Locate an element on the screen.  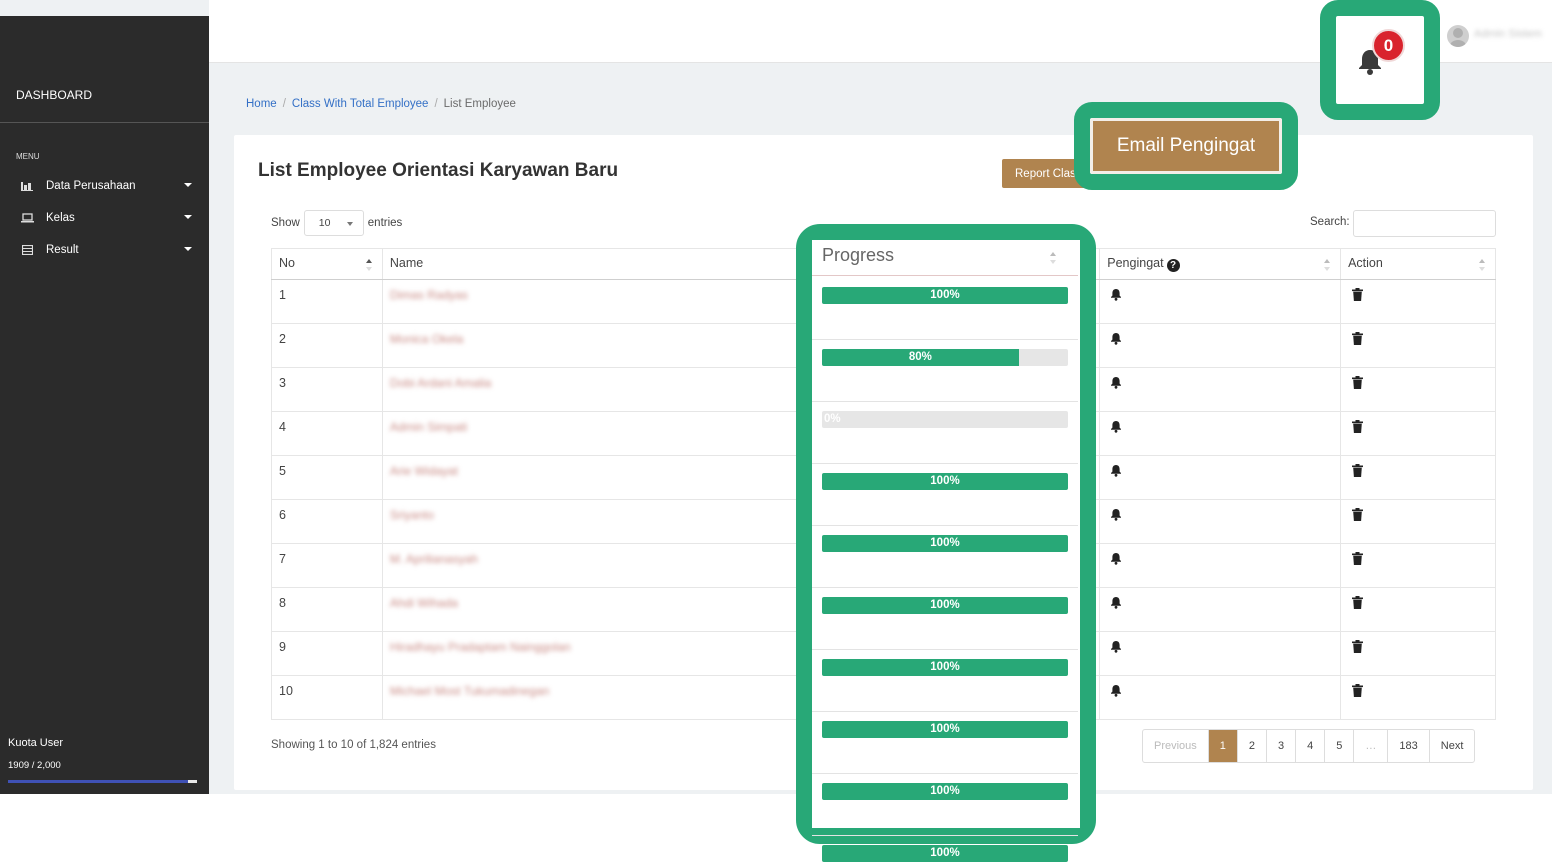
progress-label: 0% is located at coordinates (832, 419).